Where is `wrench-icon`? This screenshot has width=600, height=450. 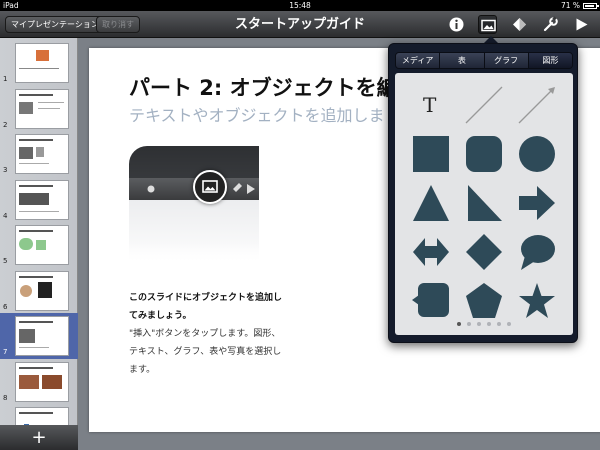
wrench-icon is located at coordinates (550, 24).